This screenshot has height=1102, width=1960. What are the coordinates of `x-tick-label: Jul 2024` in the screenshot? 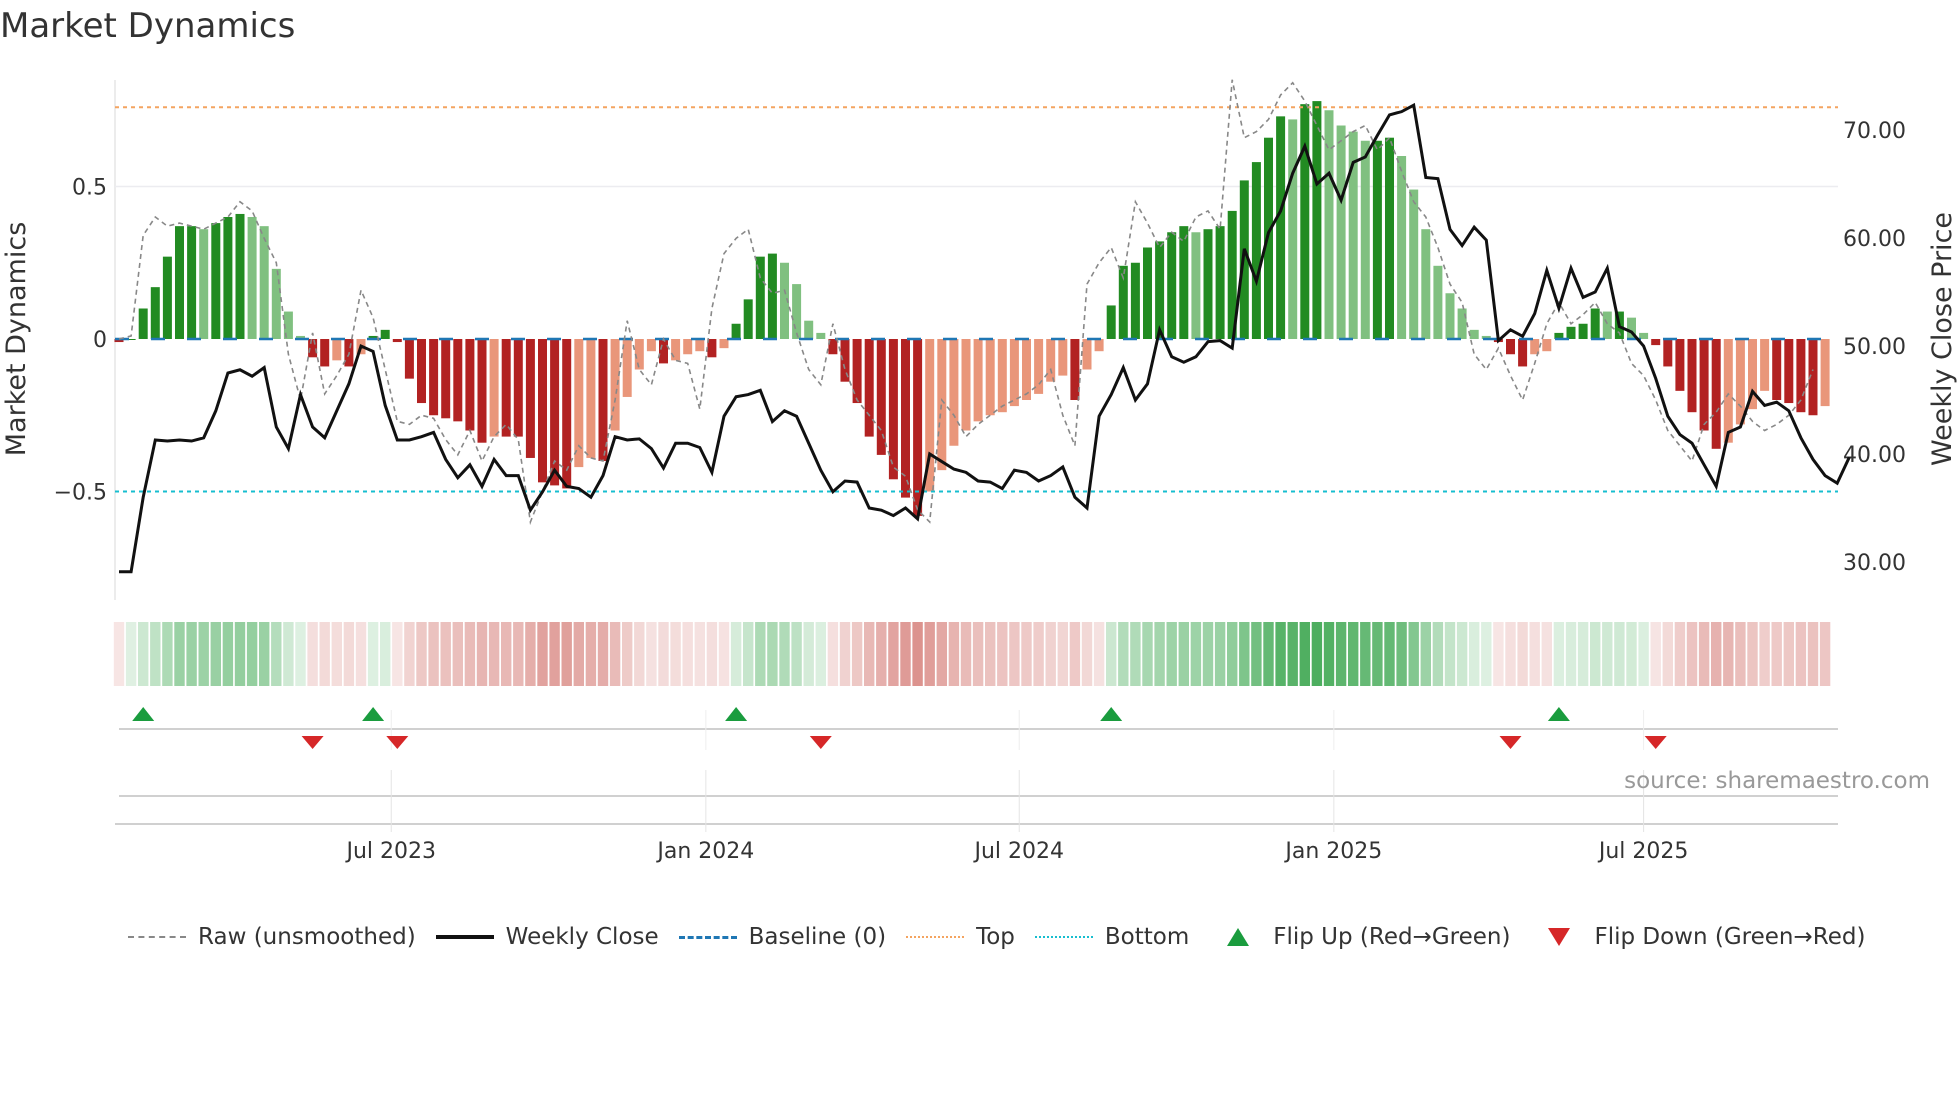 It's located at (1018, 851).